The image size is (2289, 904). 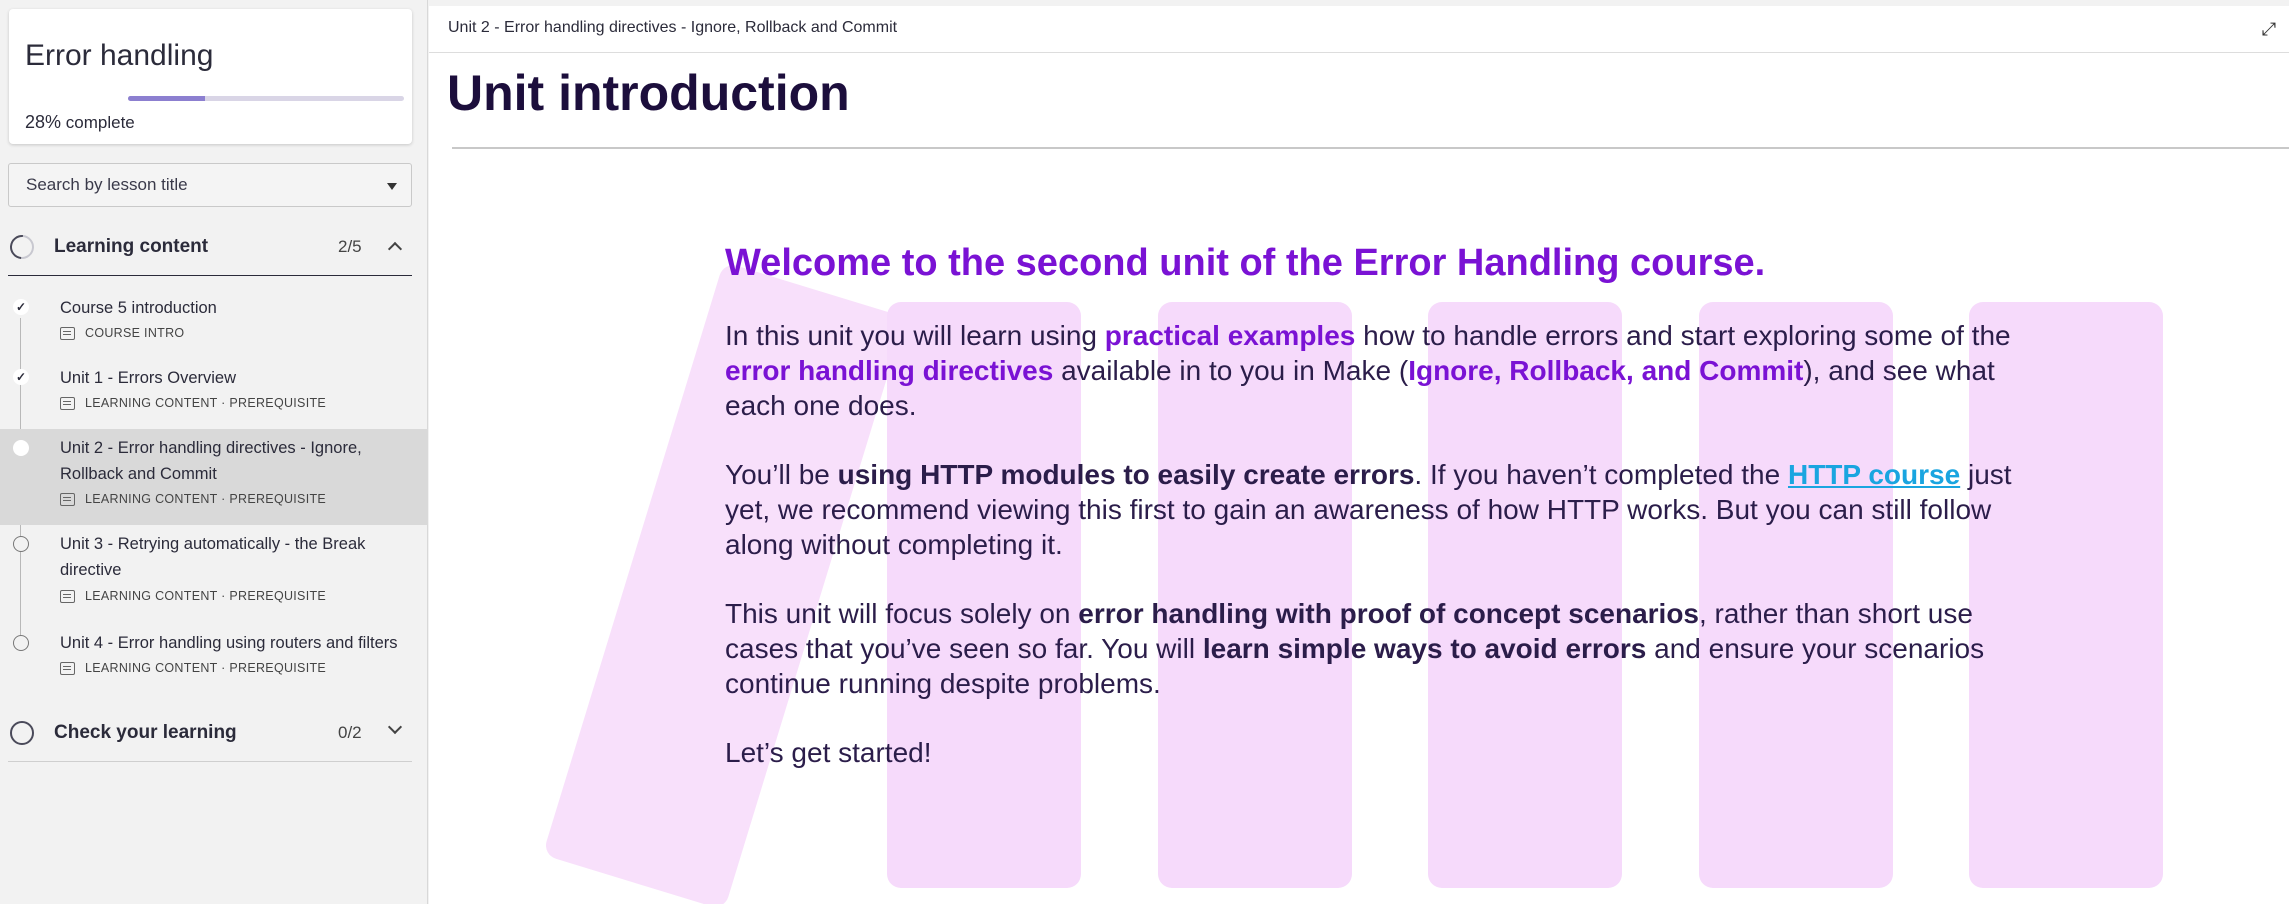 What do you see at coordinates (915, 335) in the screenshot?
I see `text-run: In this unit you will learn using` at bounding box center [915, 335].